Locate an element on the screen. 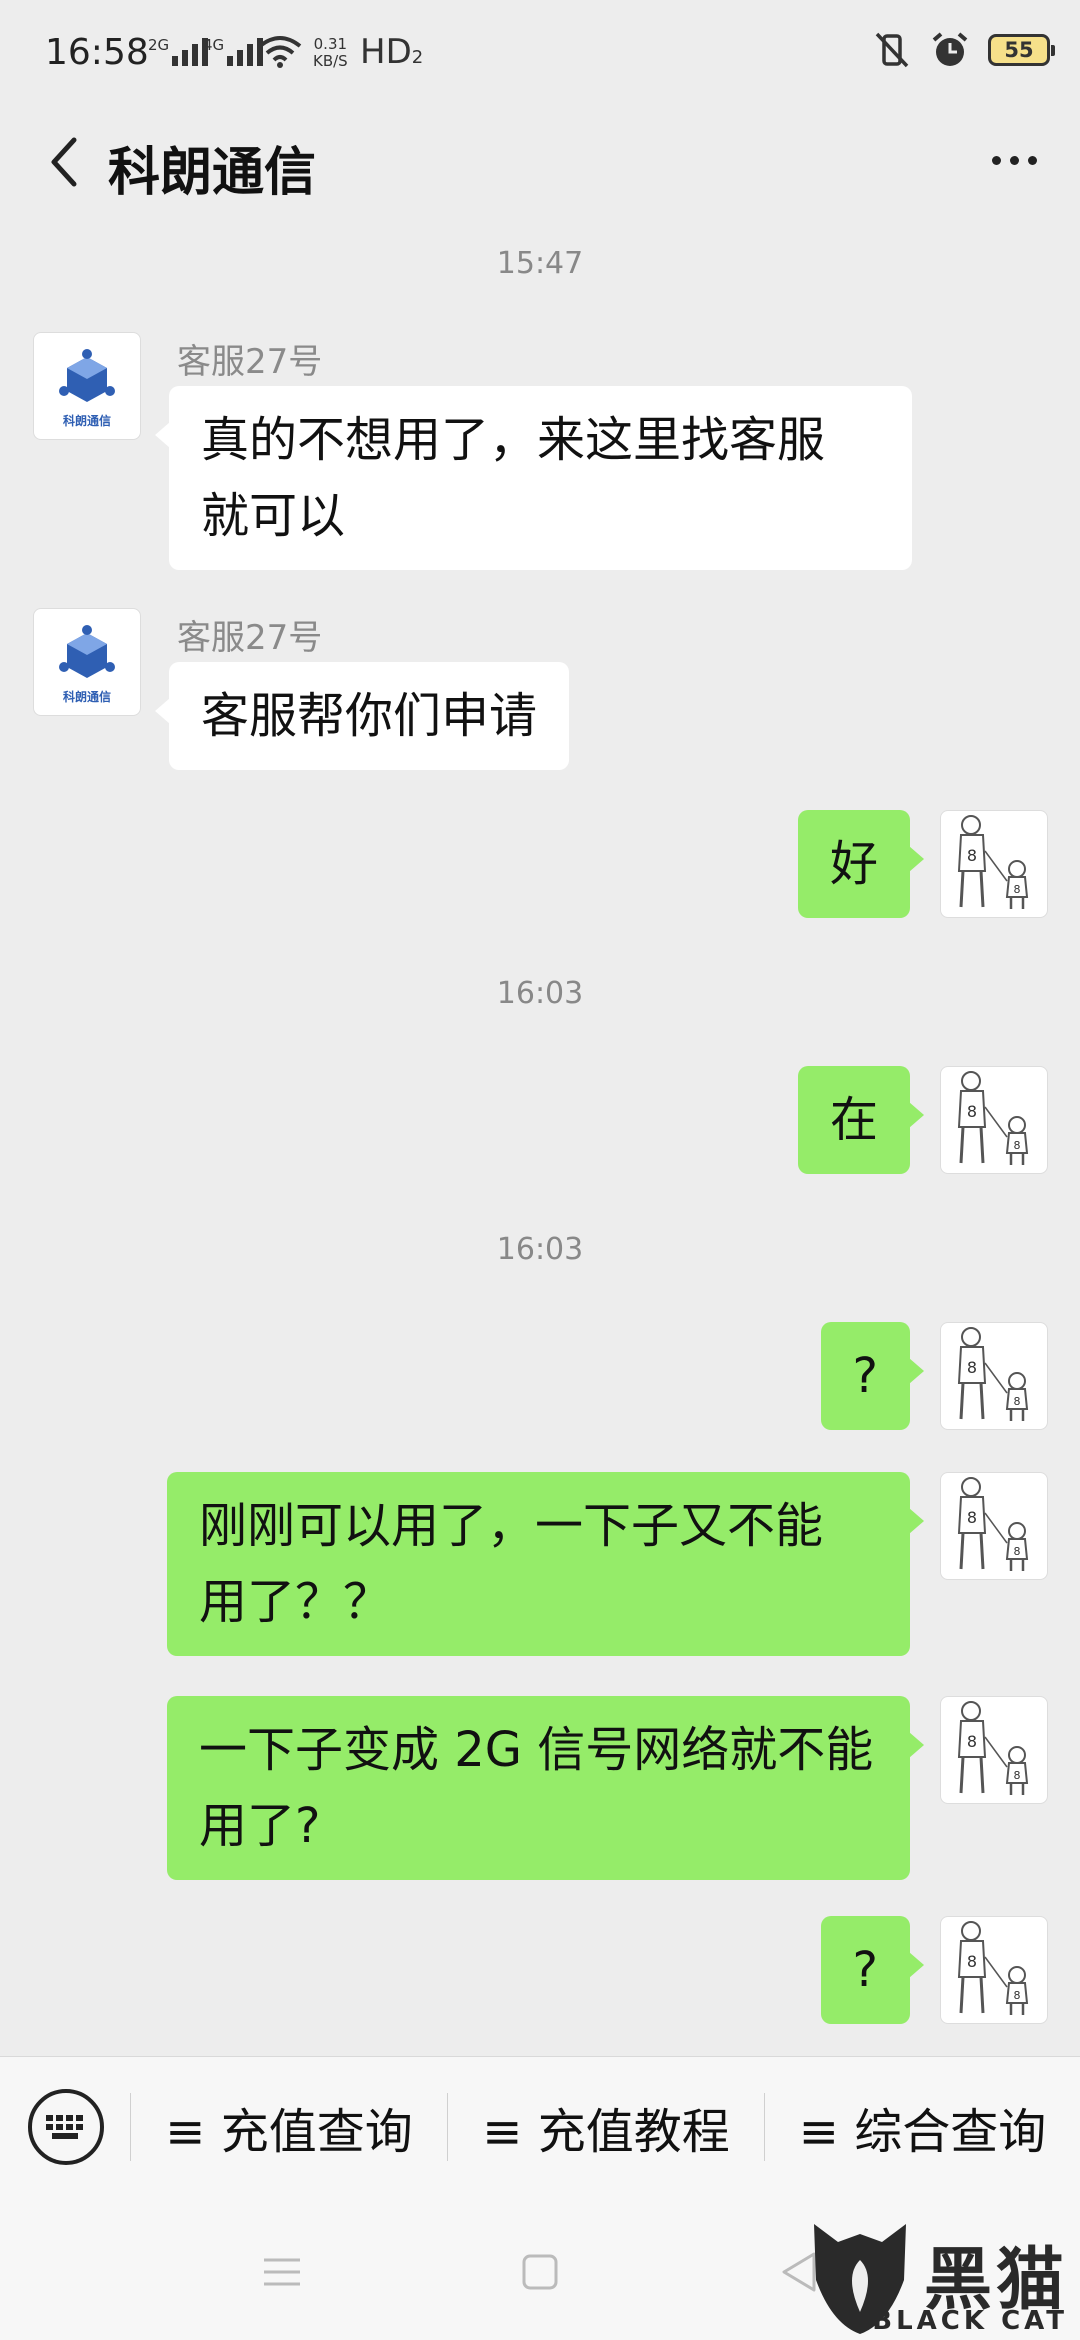 The width and height of the screenshot is (1080, 2340). hd-sub: 2 is located at coordinates (417, 57).